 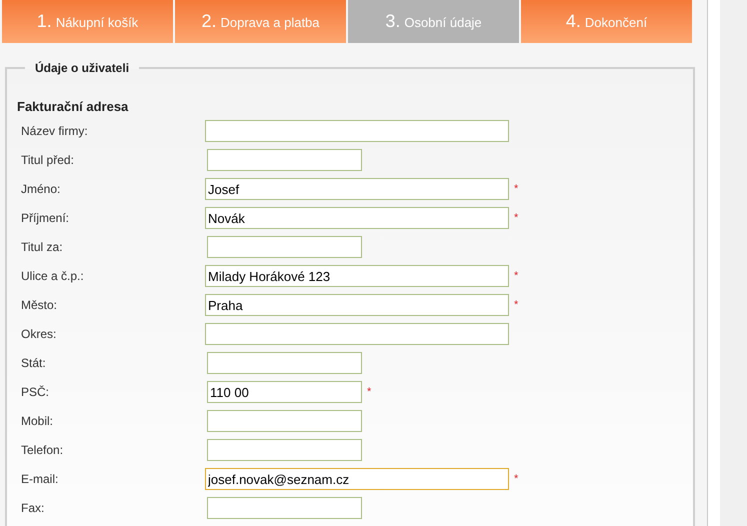 I want to click on field-label: Jméno:, so click(x=41, y=189).